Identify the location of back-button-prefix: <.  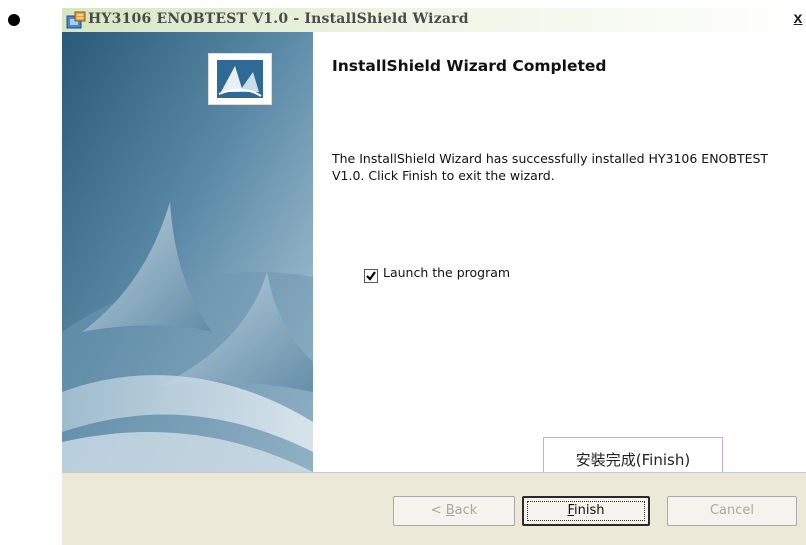
(438, 510).